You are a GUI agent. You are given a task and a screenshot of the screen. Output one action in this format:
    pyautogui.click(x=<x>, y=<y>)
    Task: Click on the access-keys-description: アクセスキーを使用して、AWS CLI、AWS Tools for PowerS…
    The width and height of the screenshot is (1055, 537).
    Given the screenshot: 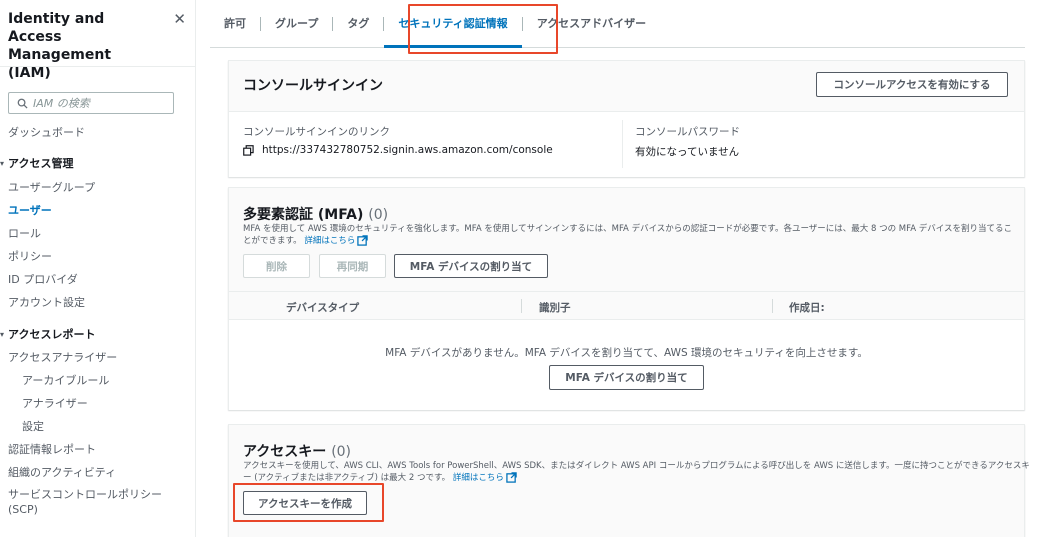 What is the action you would take?
    pyautogui.click(x=638, y=472)
    